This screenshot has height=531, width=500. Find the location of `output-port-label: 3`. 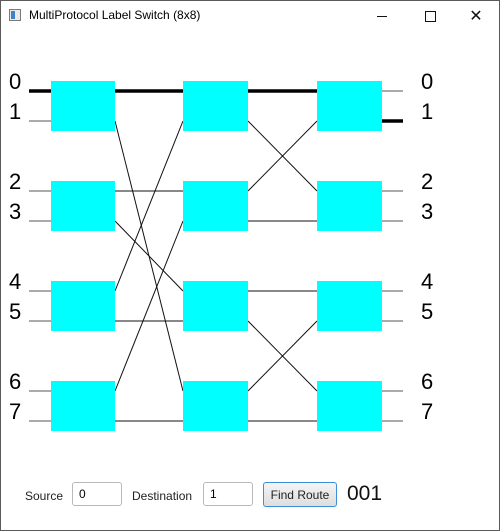

output-port-label: 3 is located at coordinates (427, 211).